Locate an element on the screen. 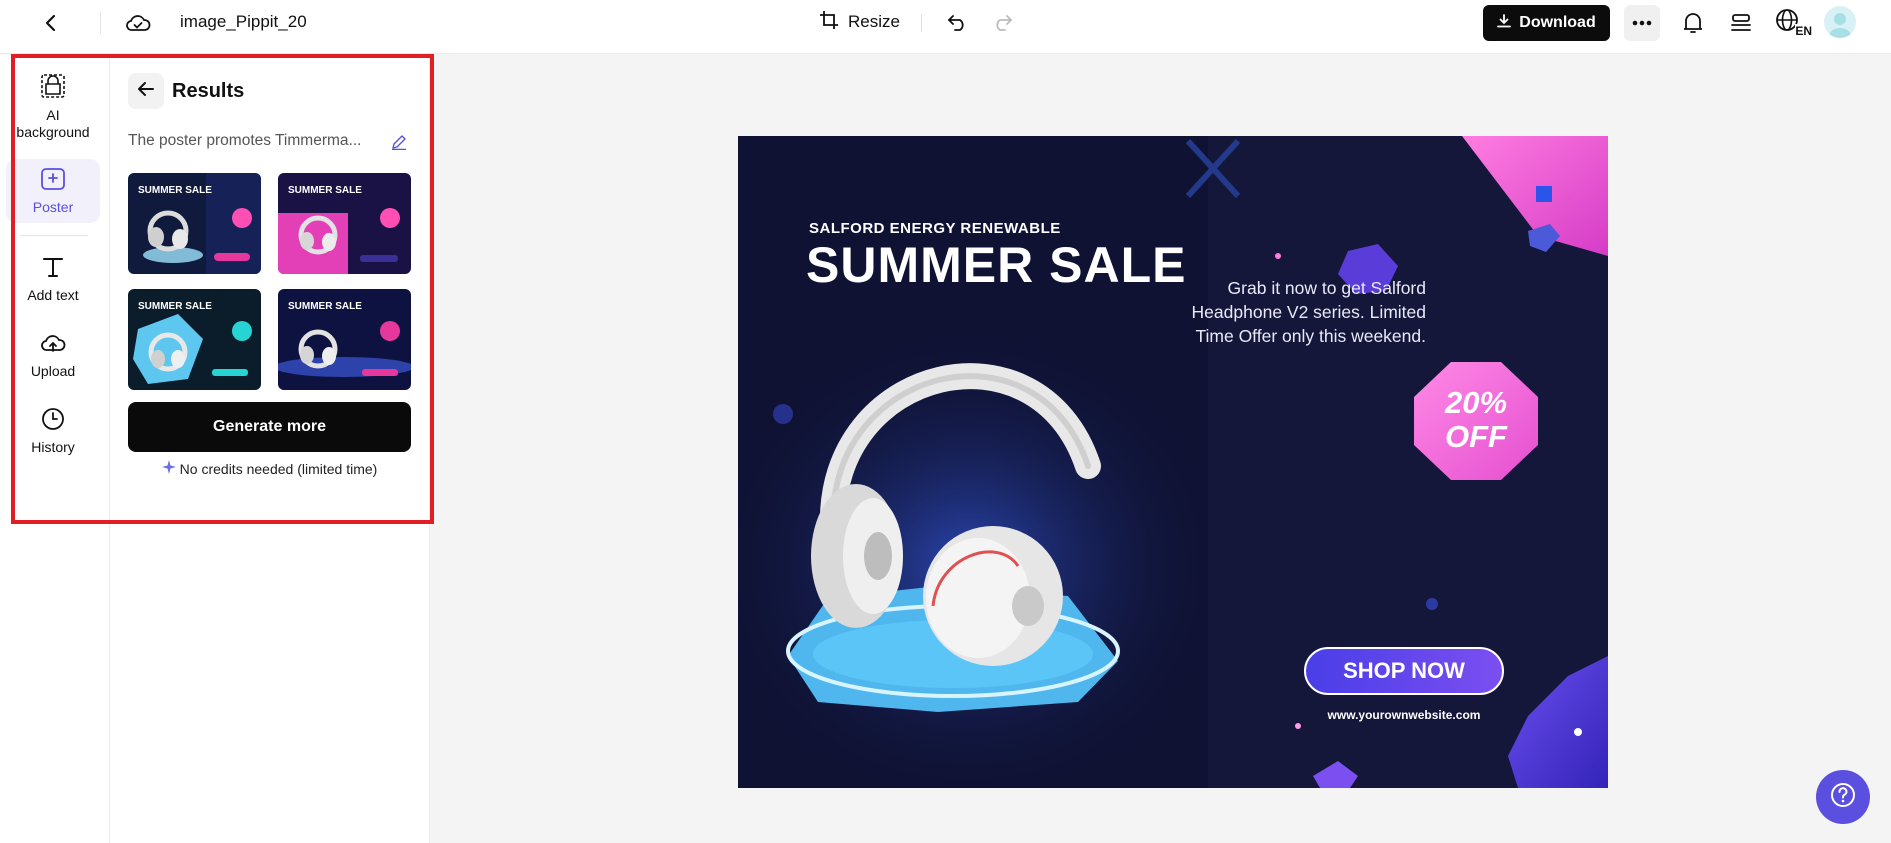 Image resolution: width=1891 pixels, height=843 pixels. discount-badge-text: 20% OFF is located at coordinates (1476, 420).